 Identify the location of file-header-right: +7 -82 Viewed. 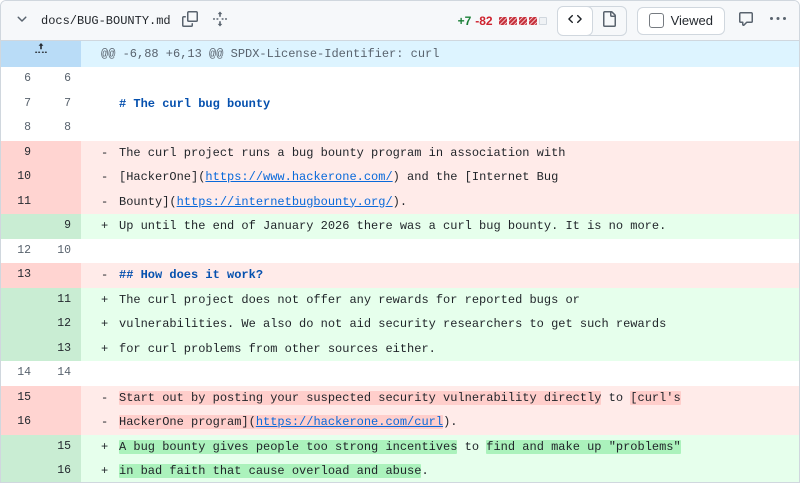
(623, 20).